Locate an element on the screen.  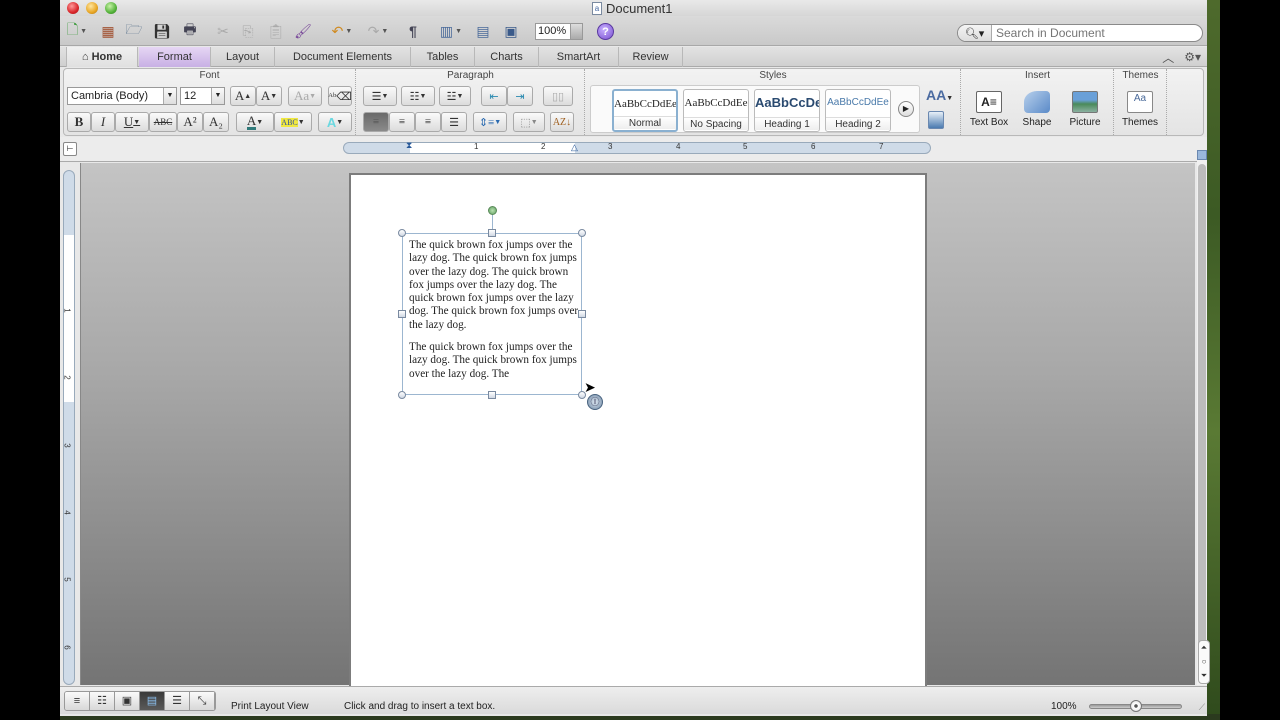
draft-view-button: ≡ is located at coordinates (77, 701).